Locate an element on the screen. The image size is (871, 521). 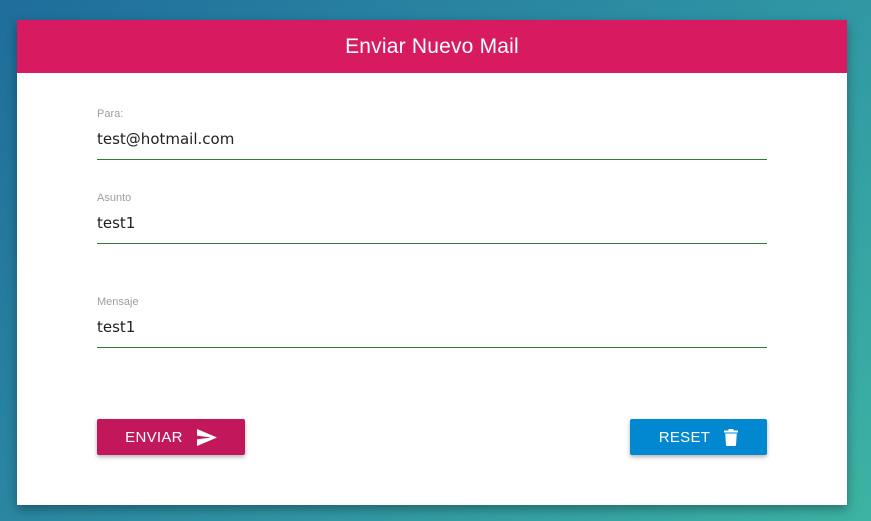
asunto-label: Asunto is located at coordinates (114, 198).